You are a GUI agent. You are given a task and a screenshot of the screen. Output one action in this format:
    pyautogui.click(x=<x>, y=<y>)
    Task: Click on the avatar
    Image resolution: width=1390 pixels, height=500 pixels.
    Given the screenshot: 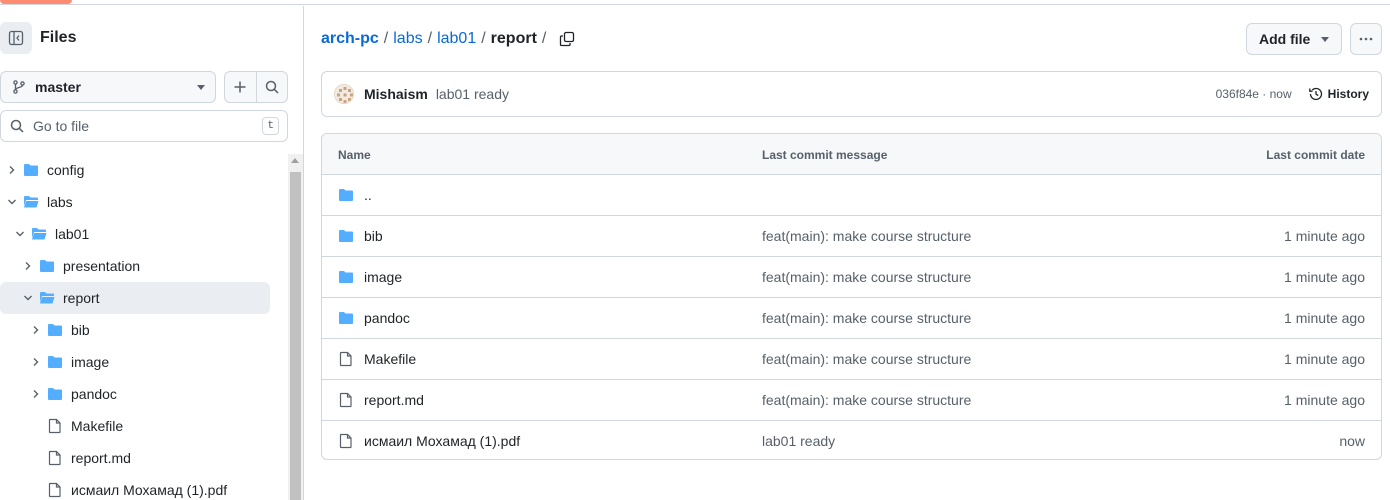 What is the action you would take?
    pyautogui.click(x=344, y=94)
    